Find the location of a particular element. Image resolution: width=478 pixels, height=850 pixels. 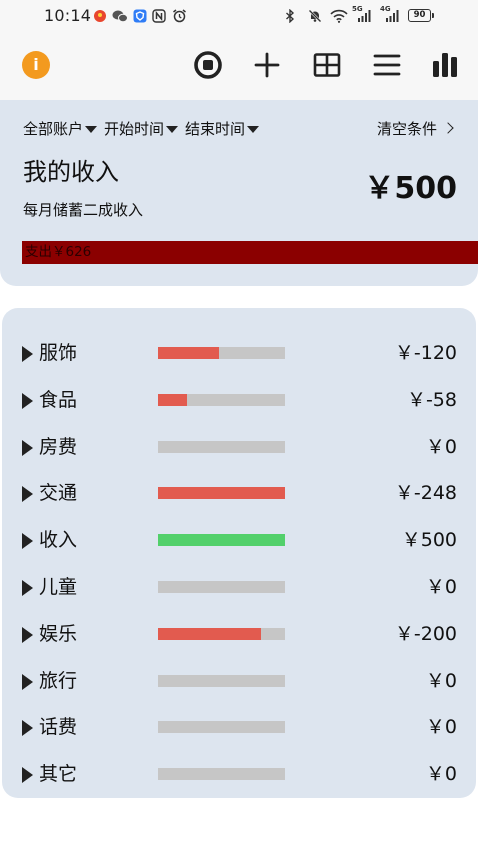

category-name: 食品 is located at coordinates (58, 399).